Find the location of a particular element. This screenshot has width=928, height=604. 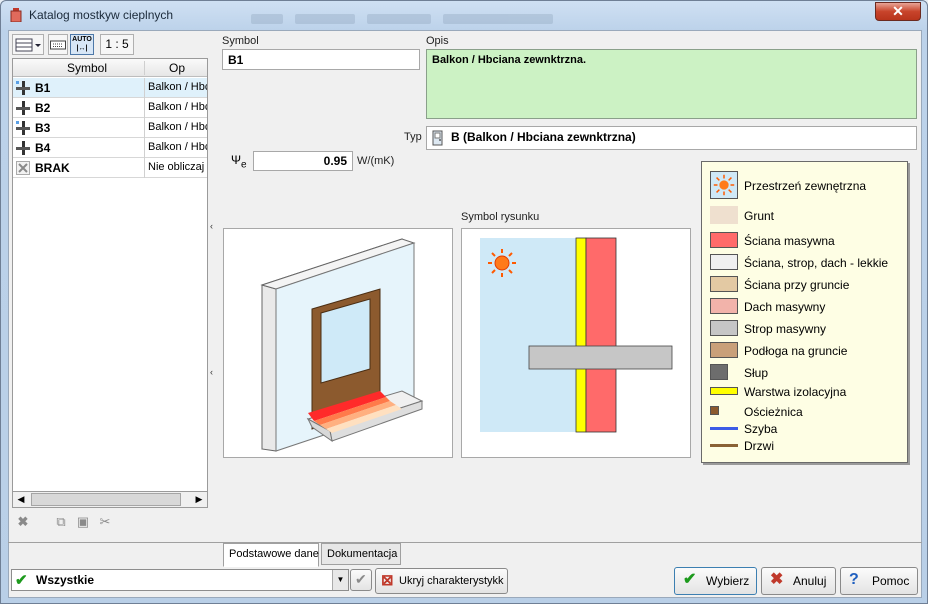

legend-label: Ściana przy gruncie is located at coordinates (797, 285).